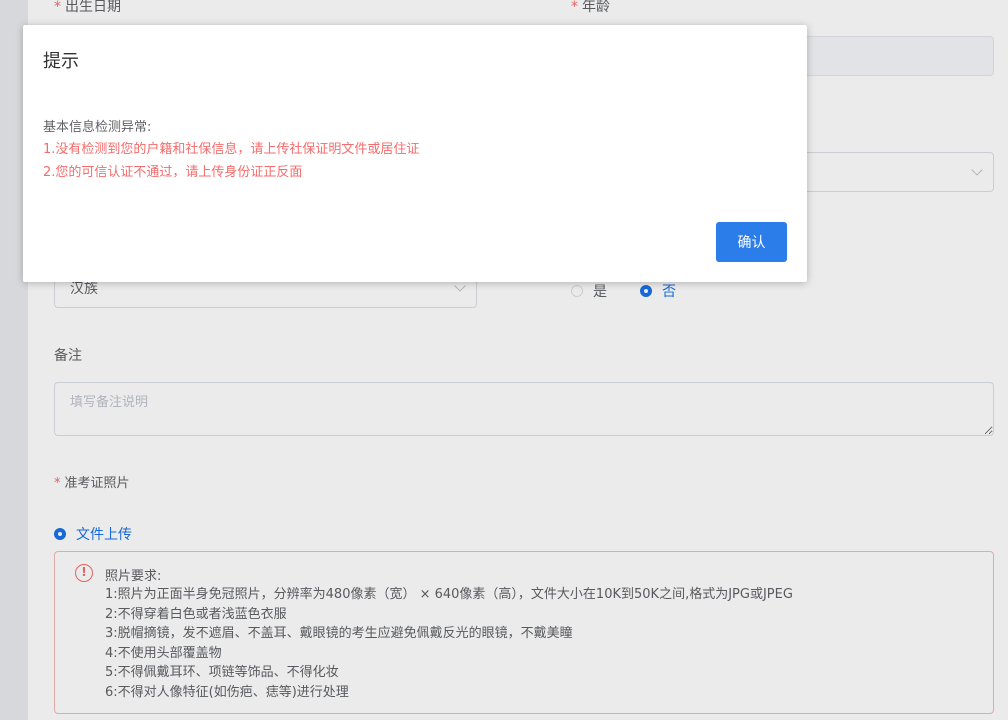 The width and height of the screenshot is (1008, 720). What do you see at coordinates (231, 149) in the screenshot?
I see `dialog-message: 1.没有检测到您的户籍和社保信息，请上传社保证明文件或居住证` at bounding box center [231, 149].